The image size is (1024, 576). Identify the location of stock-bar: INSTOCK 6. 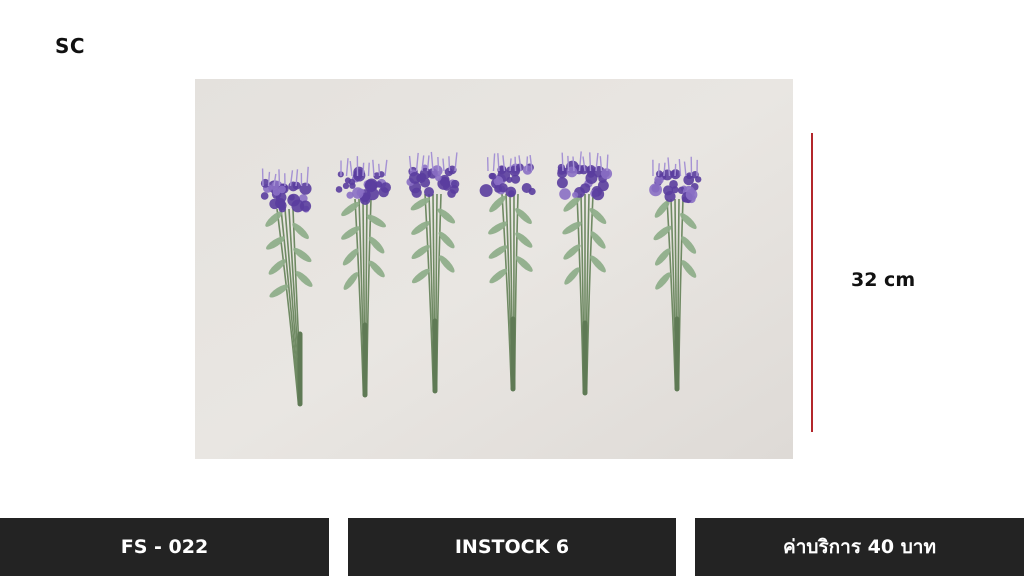
(512, 547).